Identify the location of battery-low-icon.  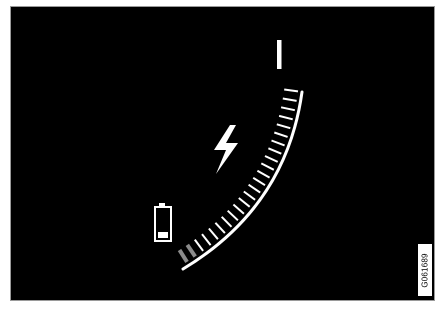
(163, 222).